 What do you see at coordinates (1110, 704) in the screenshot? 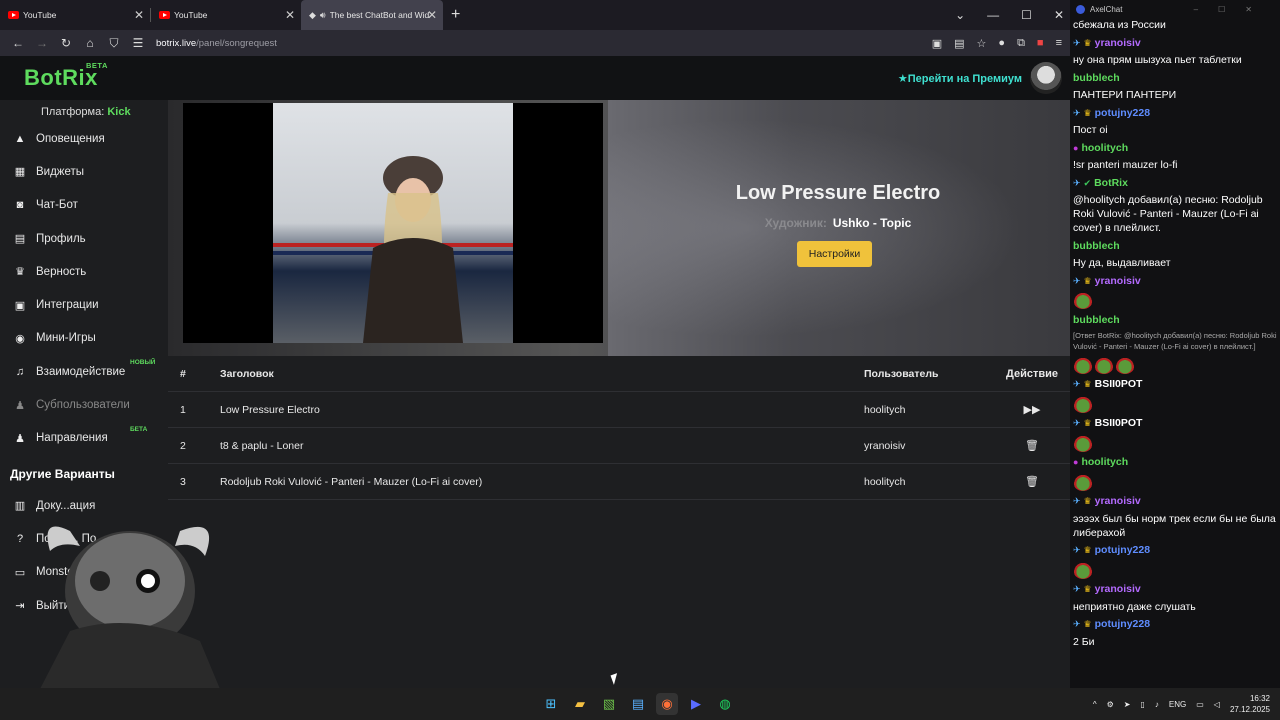
I see `steam-icon: ⚙` at bounding box center [1110, 704].